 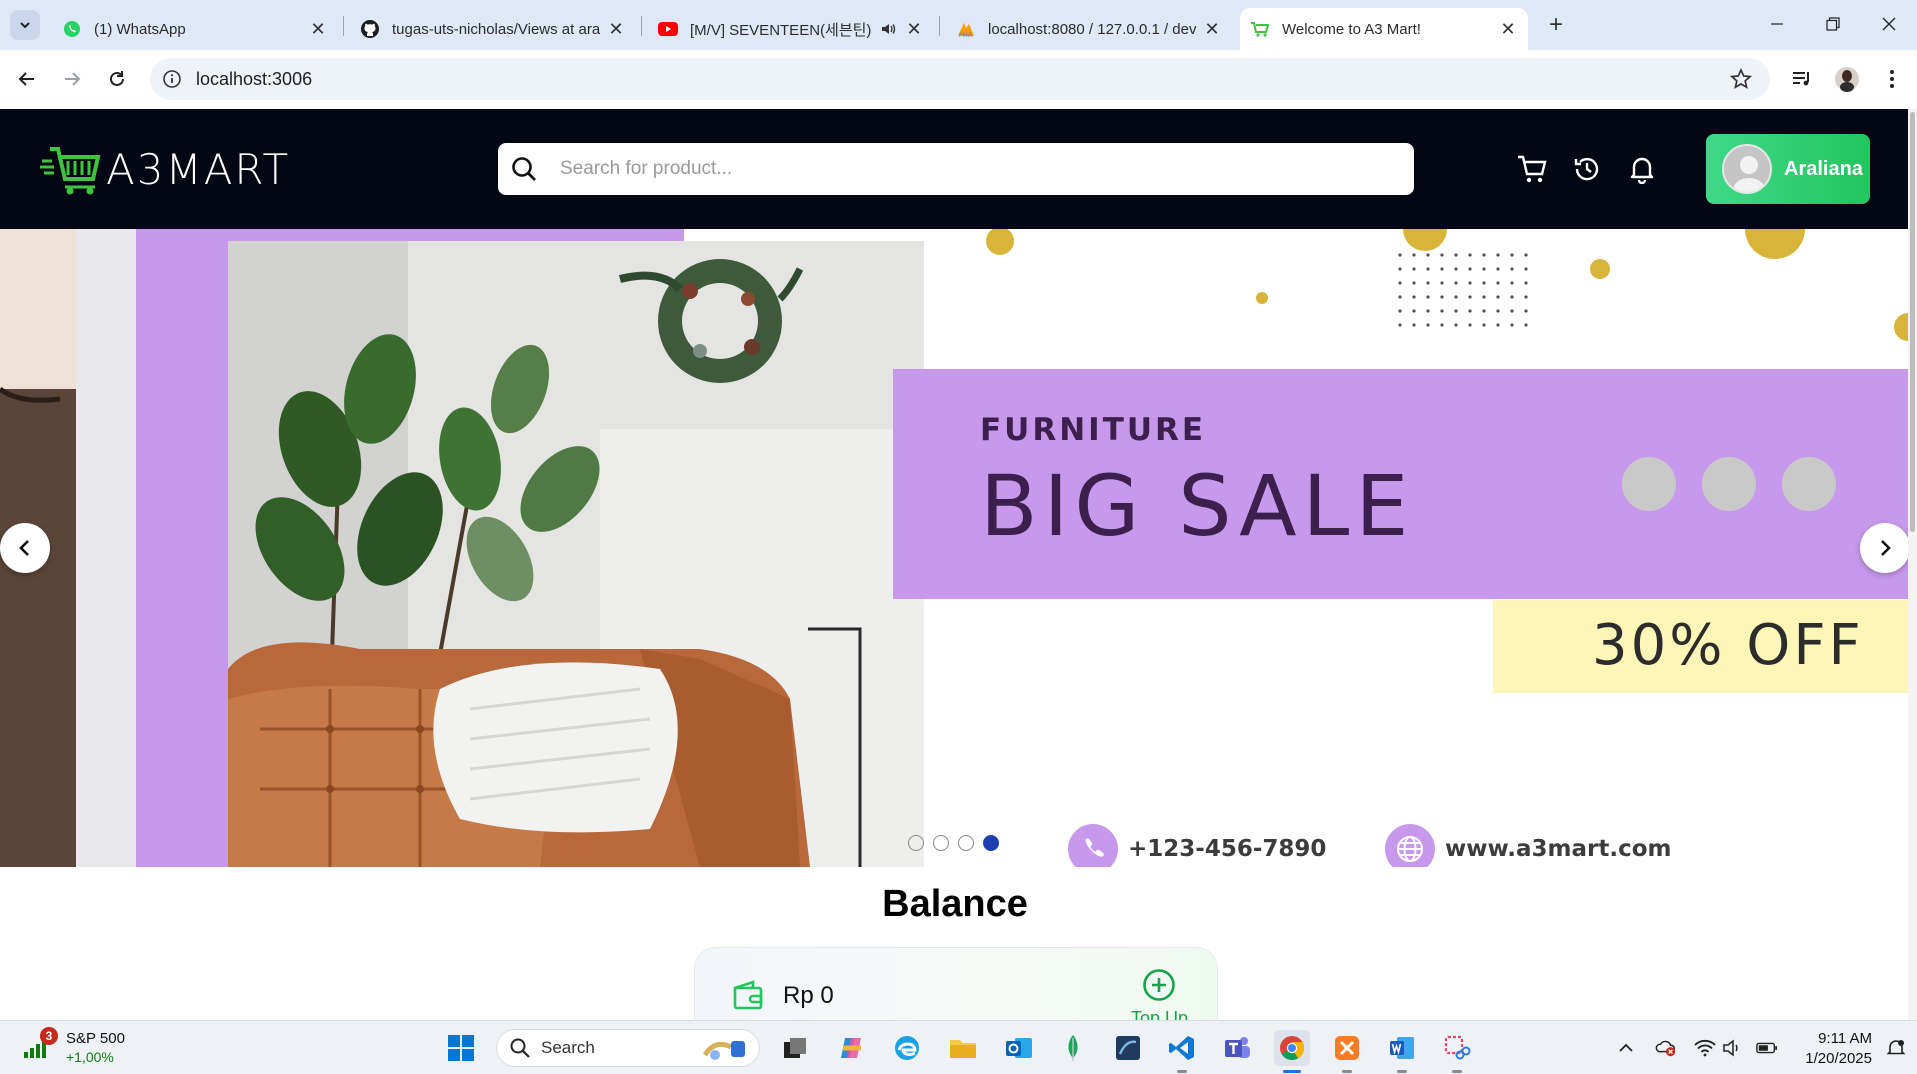 I want to click on balance-amount: Rp 0, so click(x=808, y=995).